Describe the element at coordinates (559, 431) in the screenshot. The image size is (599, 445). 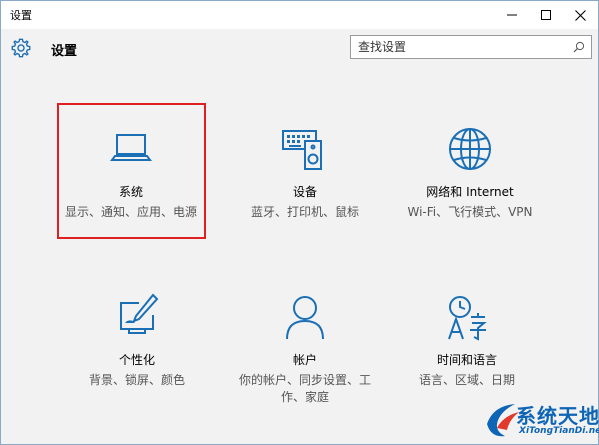
I see `watermark-url: XiTongTianDi.net` at that location.